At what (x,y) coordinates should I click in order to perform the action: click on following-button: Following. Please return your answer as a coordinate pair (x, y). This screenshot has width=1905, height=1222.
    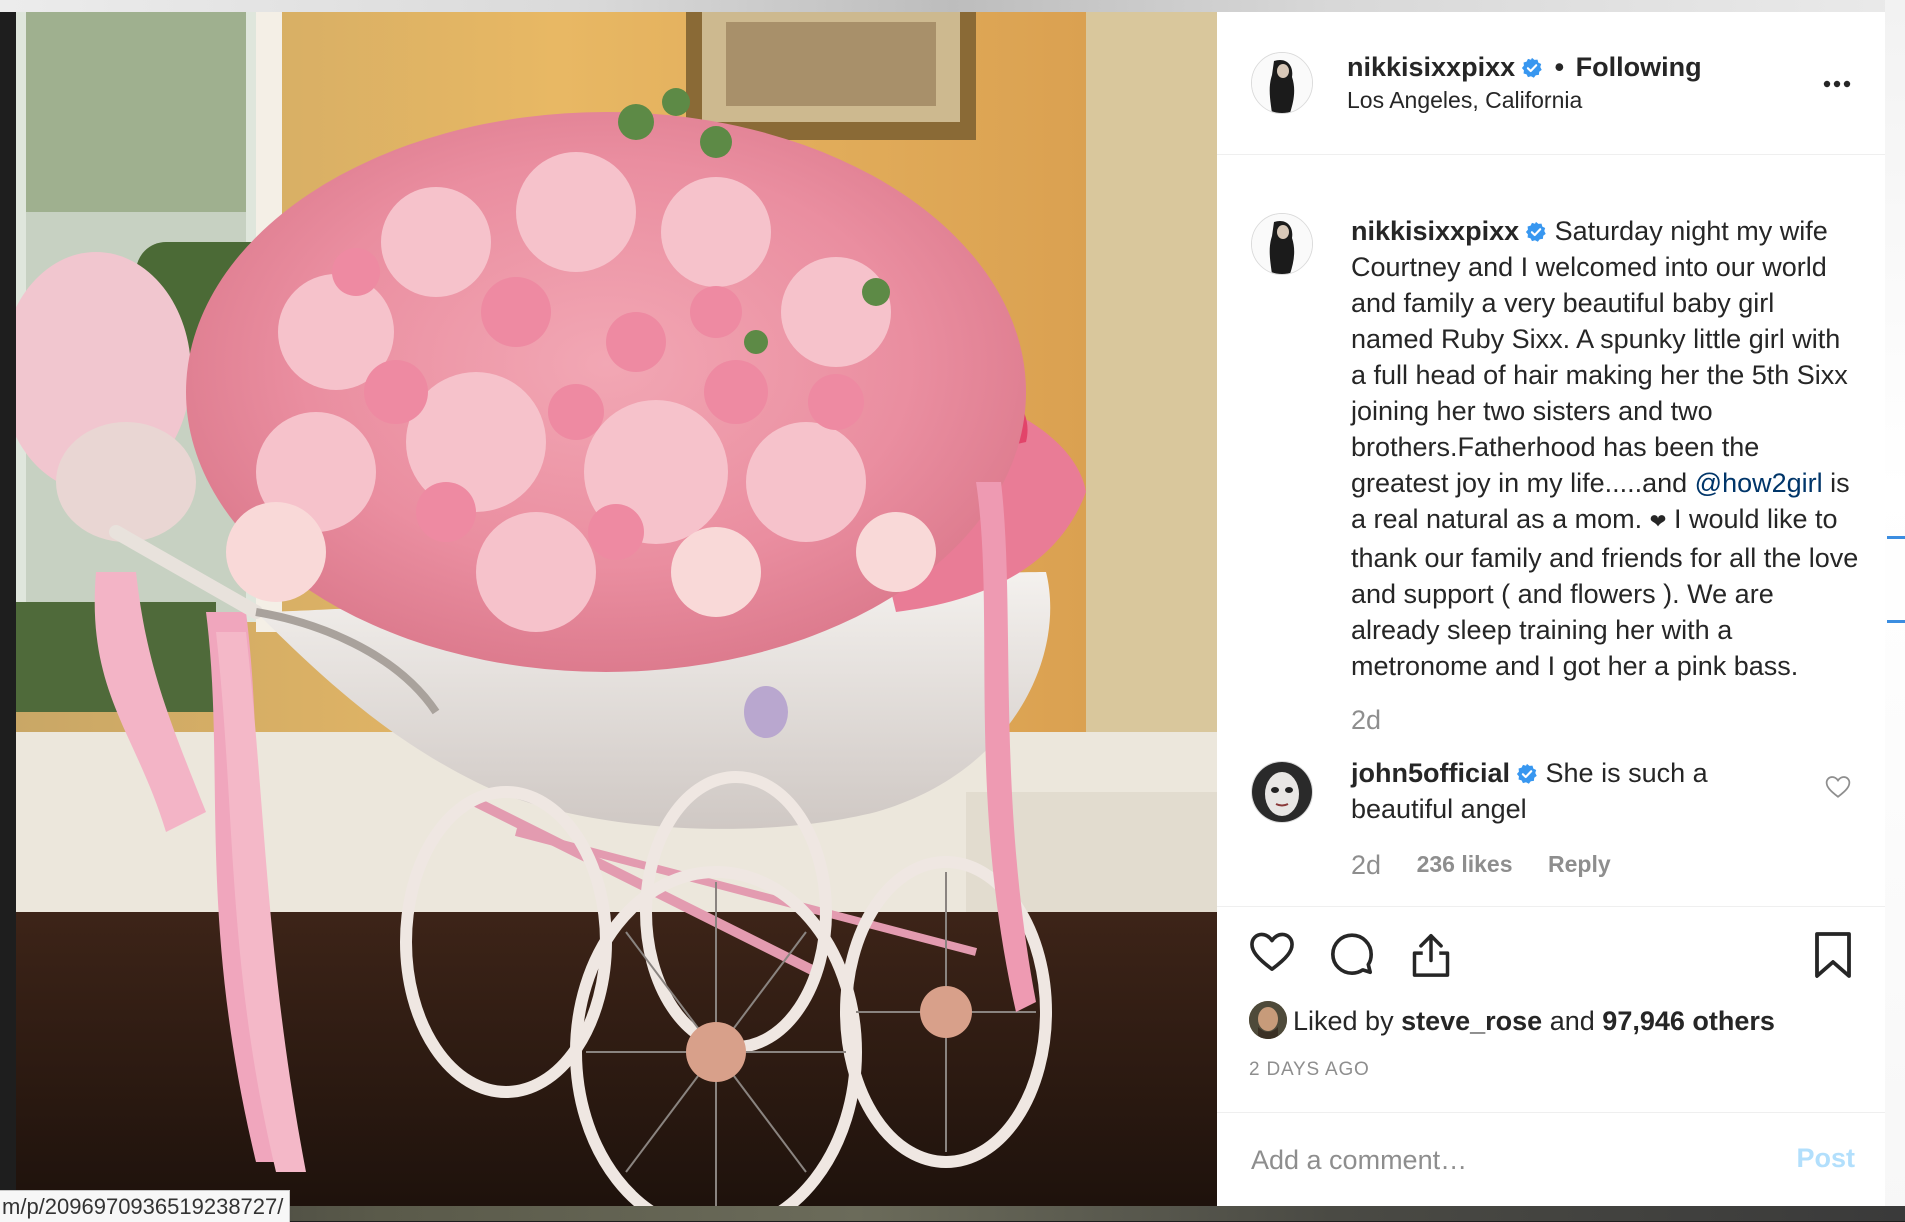
    Looking at the image, I should click on (1639, 67).